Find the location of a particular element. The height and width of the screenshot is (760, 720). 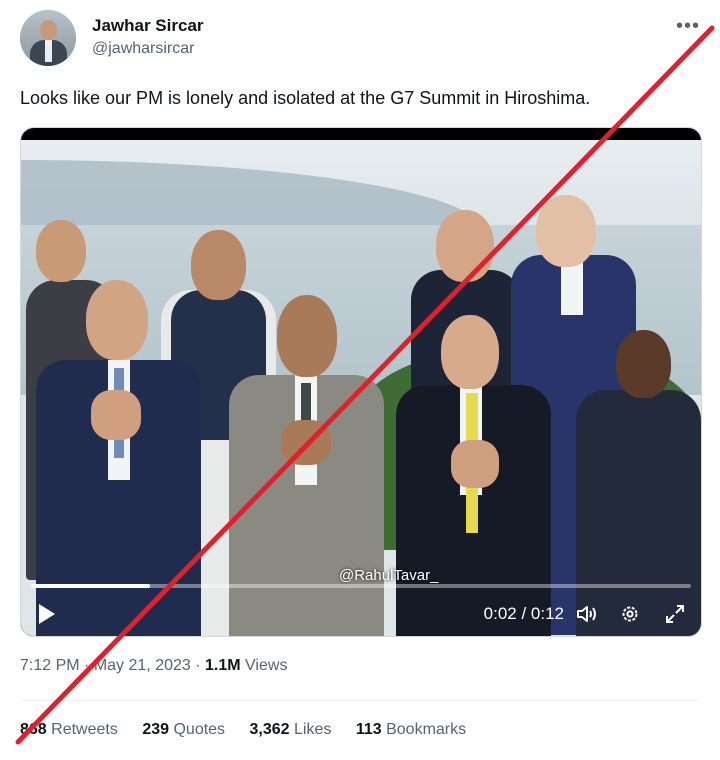

quotes-label: Quotes is located at coordinates (199, 729).